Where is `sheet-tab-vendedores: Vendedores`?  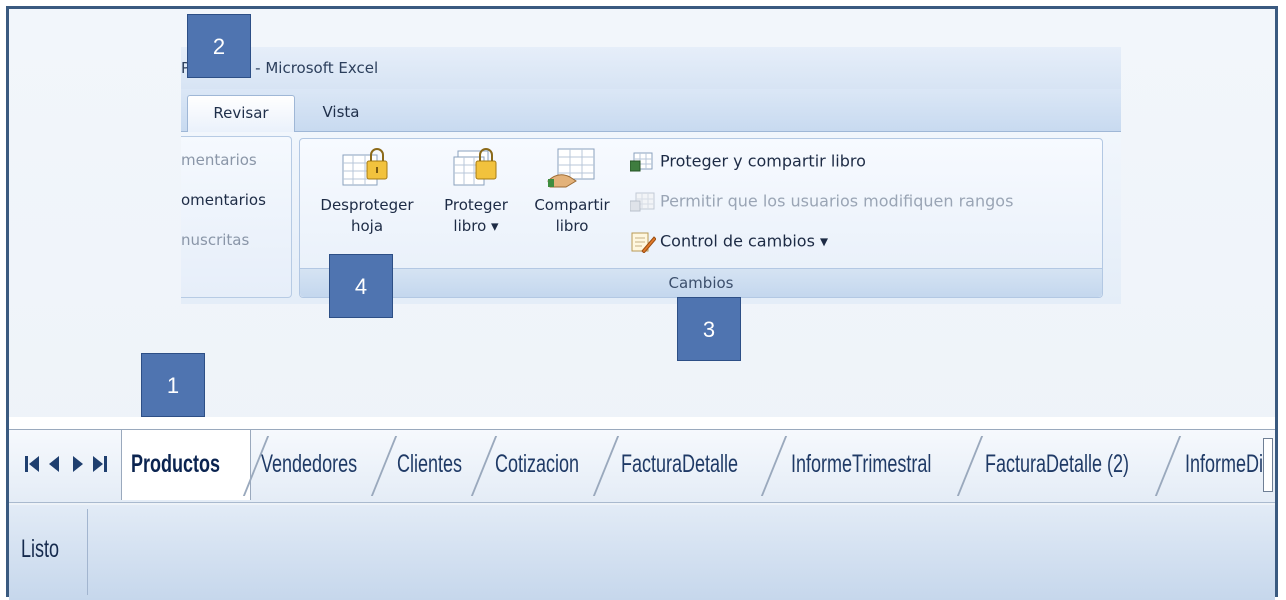
sheet-tab-vendedores: Vendedores is located at coordinates (309, 466).